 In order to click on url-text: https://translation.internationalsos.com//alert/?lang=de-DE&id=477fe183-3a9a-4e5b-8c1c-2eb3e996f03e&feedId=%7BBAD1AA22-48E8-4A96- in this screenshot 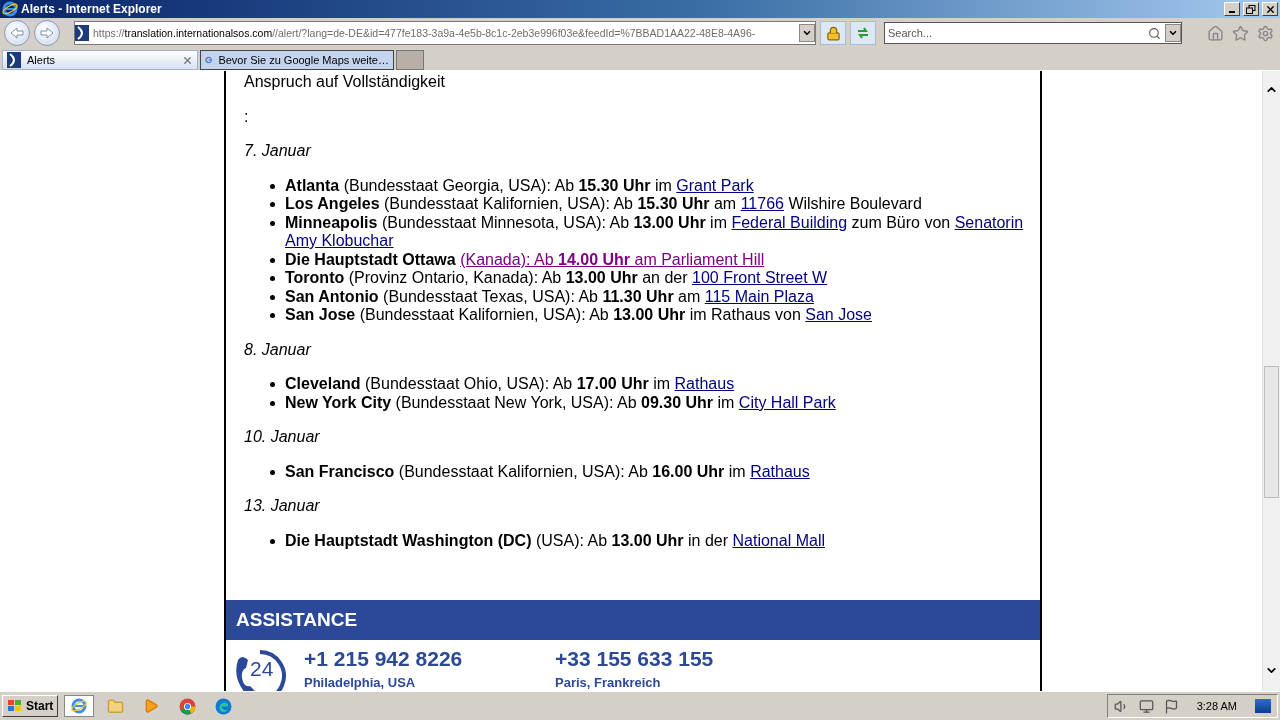, I will do `click(425, 33)`.